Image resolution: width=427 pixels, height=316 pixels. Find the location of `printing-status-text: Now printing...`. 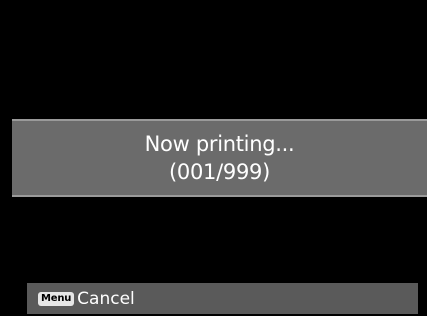

printing-status-text: Now printing... is located at coordinates (219, 144).